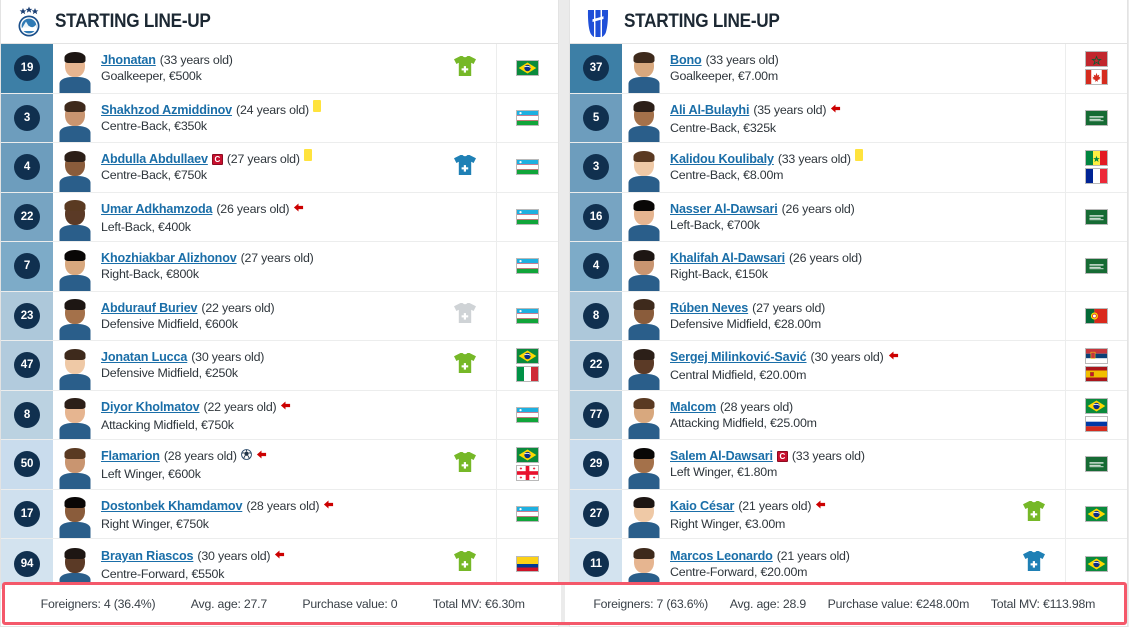  I want to click on player-age: (30 years old), so click(847, 357).